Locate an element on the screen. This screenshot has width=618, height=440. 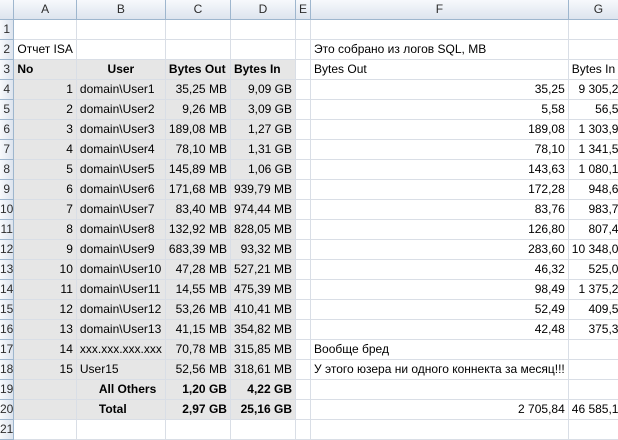
cell-a17: 14 is located at coordinates (45, 349).